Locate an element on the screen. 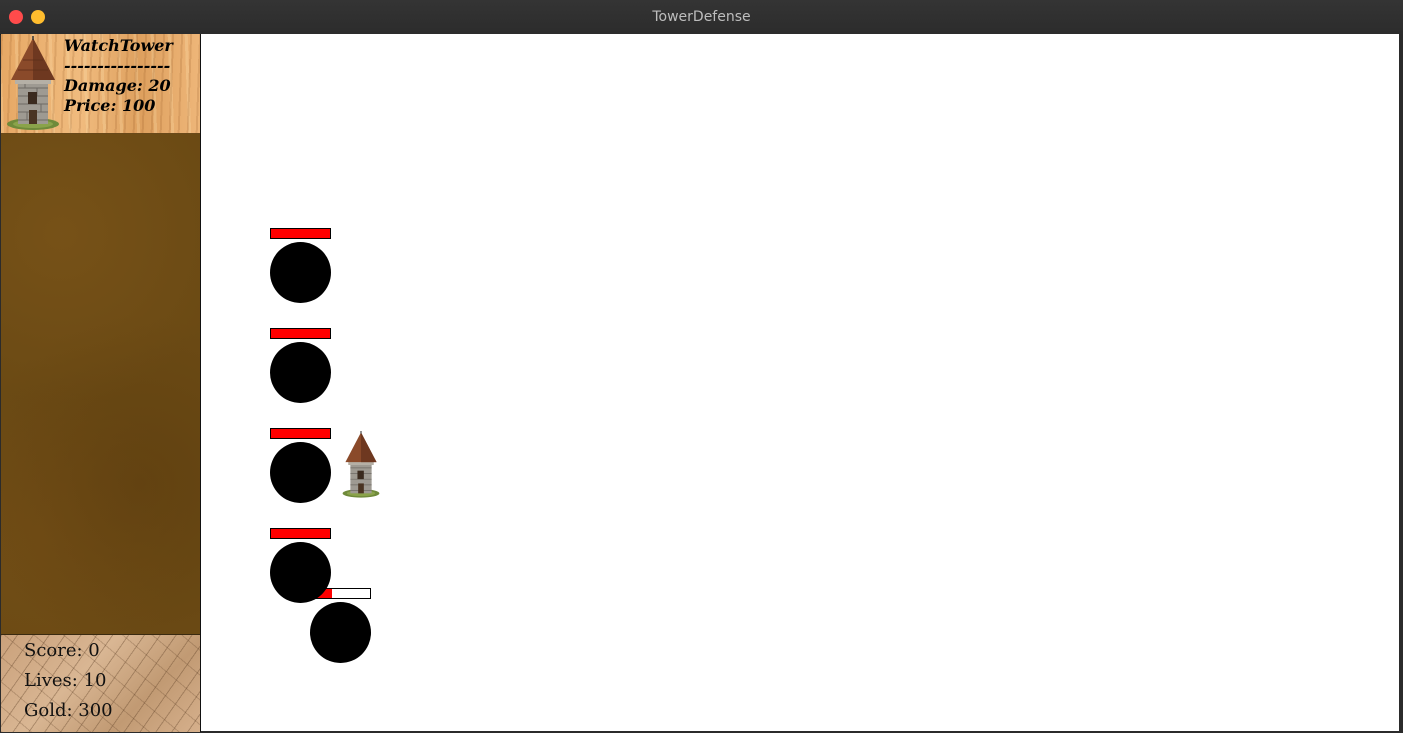 The height and width of the screenshot is (733, 1403). window-title: TowerDefense is located at coordinates (701, 17).